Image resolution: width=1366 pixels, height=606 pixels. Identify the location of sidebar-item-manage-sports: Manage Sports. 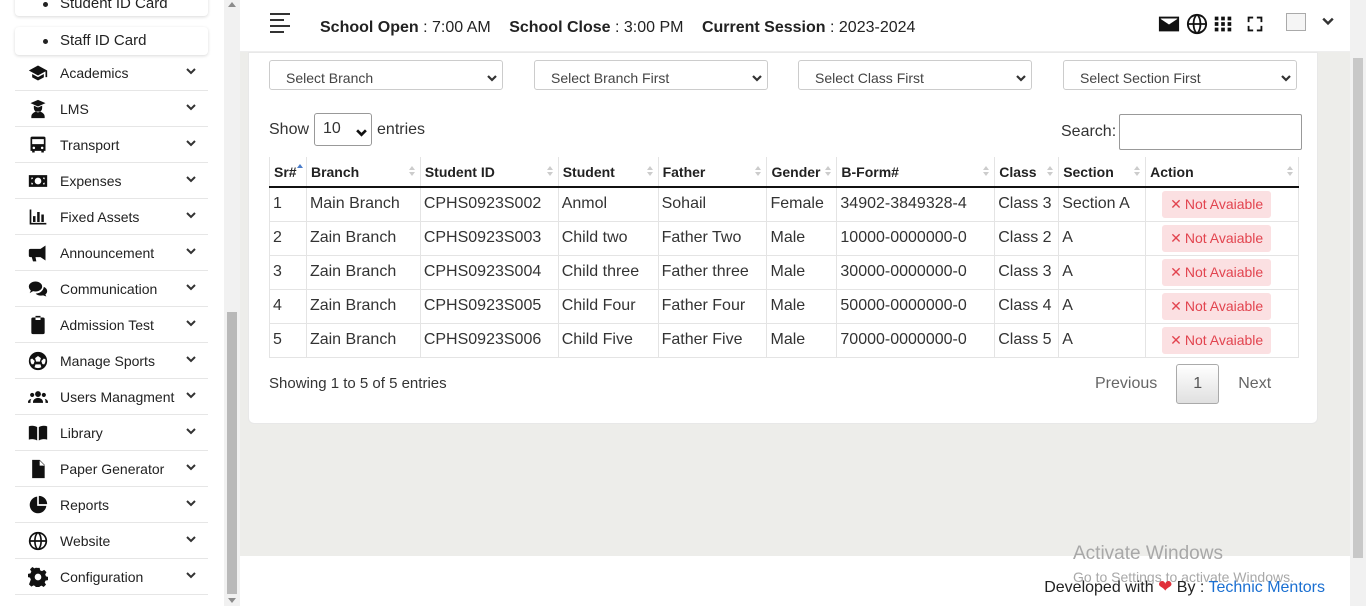
(111, 361).